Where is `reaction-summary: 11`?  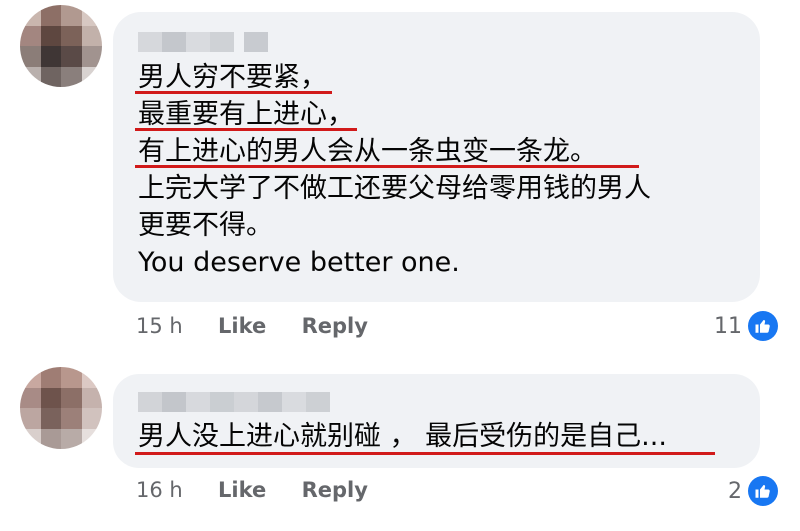
reaction-summary: 11 is located at coordinates (746, 326).